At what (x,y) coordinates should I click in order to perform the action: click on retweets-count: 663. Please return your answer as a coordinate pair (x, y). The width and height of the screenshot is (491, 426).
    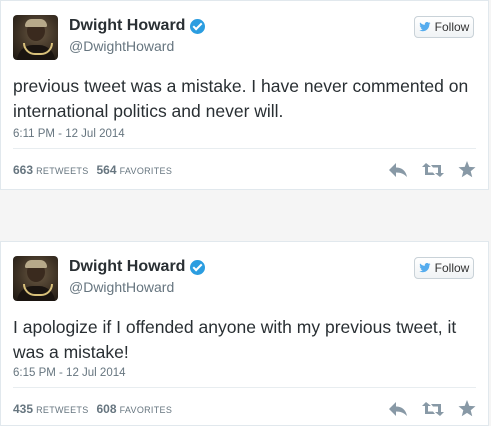
    Looking at the image, I should click on (23, 170).